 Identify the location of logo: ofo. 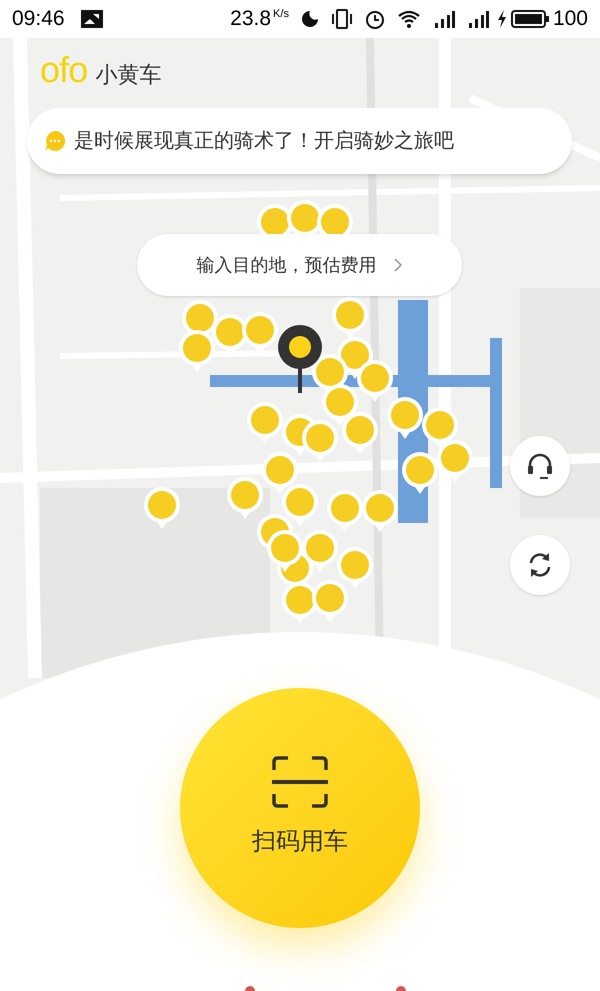
(64, 70).